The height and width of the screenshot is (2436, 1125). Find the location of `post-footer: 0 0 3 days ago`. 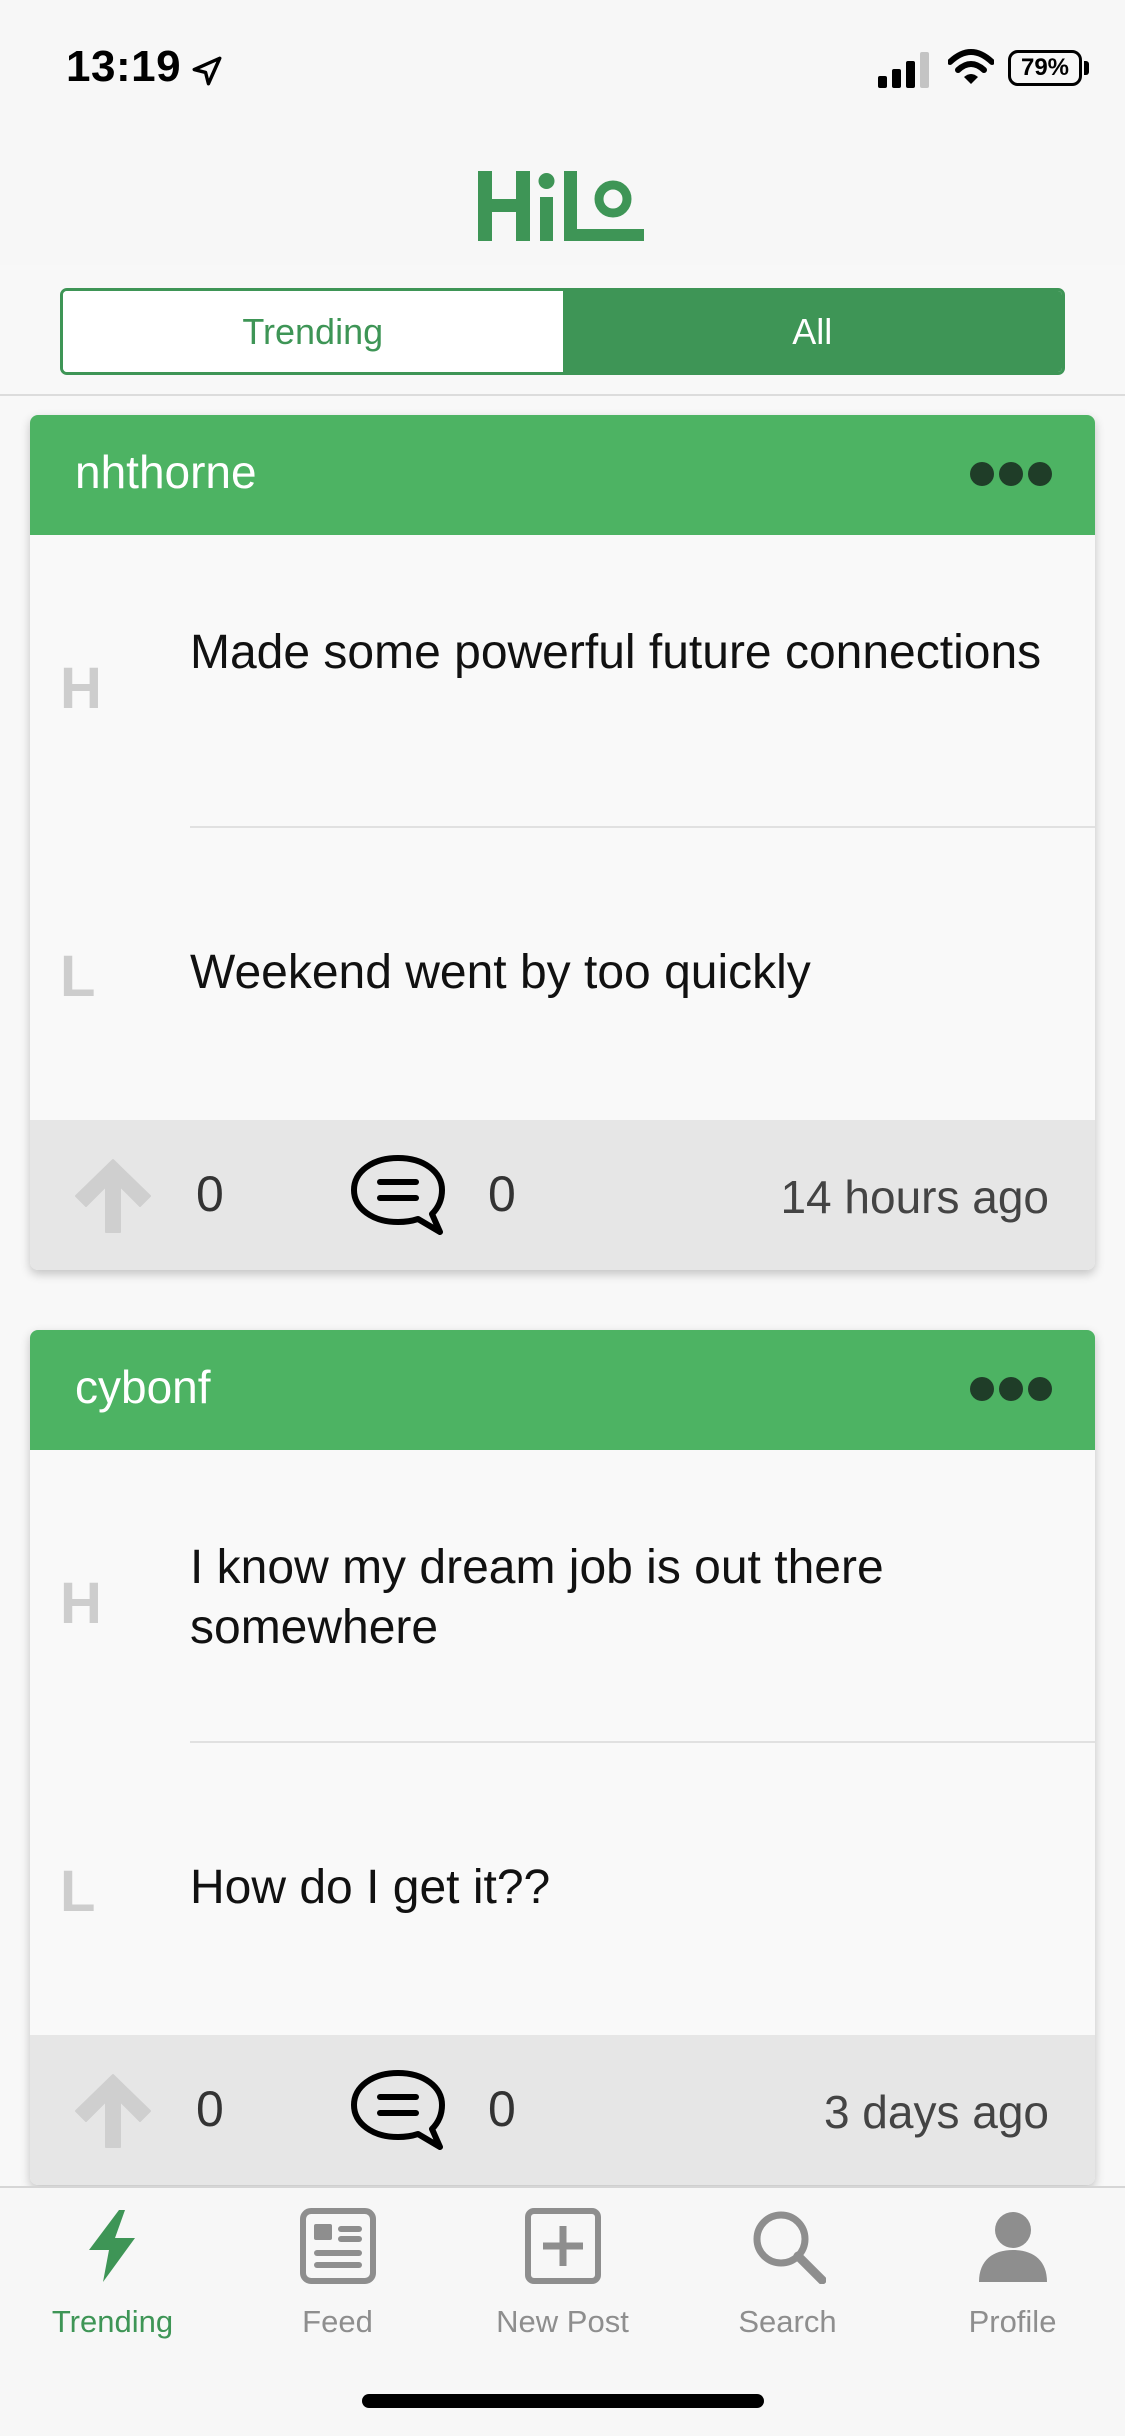

post-footer: 0 0 3 days ago is located at coordinates (562, 2110).